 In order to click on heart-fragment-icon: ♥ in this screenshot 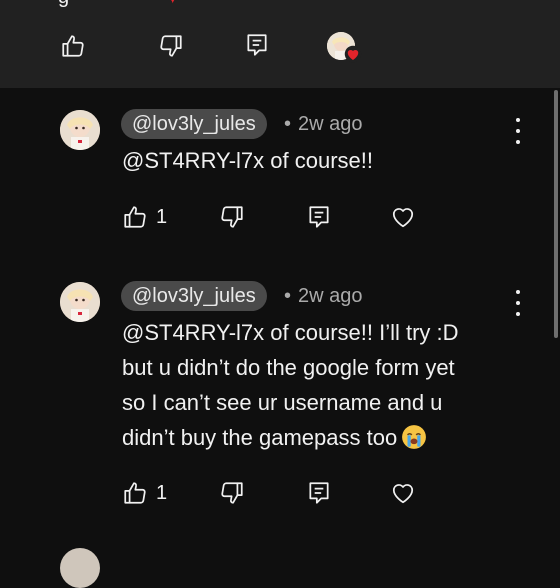, I will do `click(173, 4)`.